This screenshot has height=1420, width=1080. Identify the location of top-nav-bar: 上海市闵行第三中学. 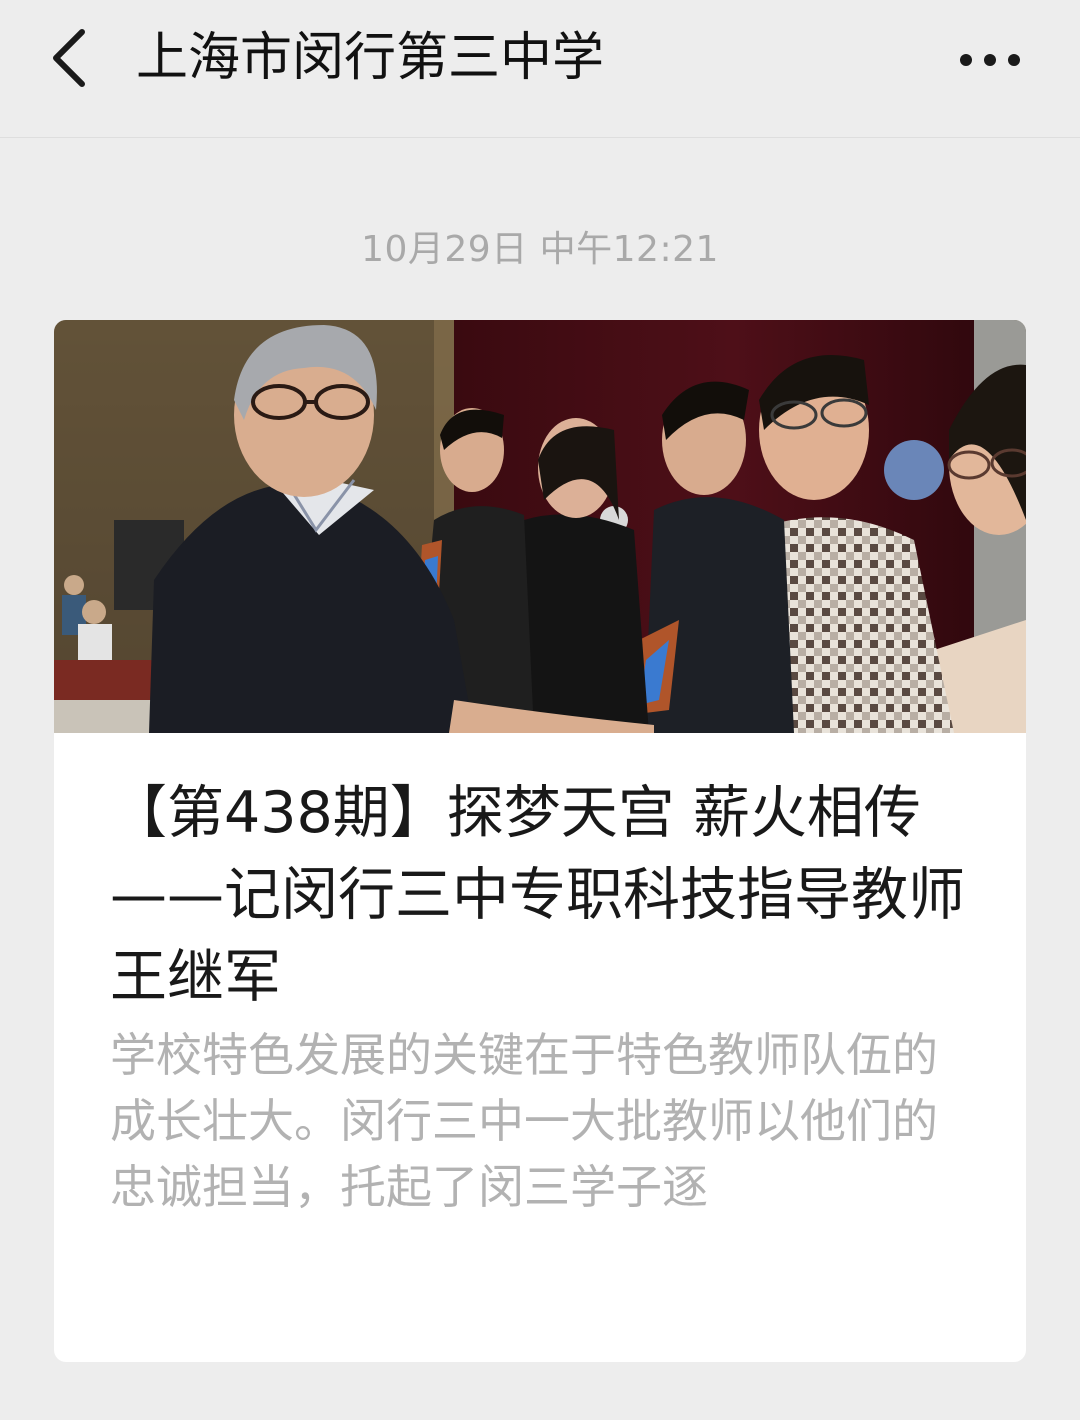
(540, 69).